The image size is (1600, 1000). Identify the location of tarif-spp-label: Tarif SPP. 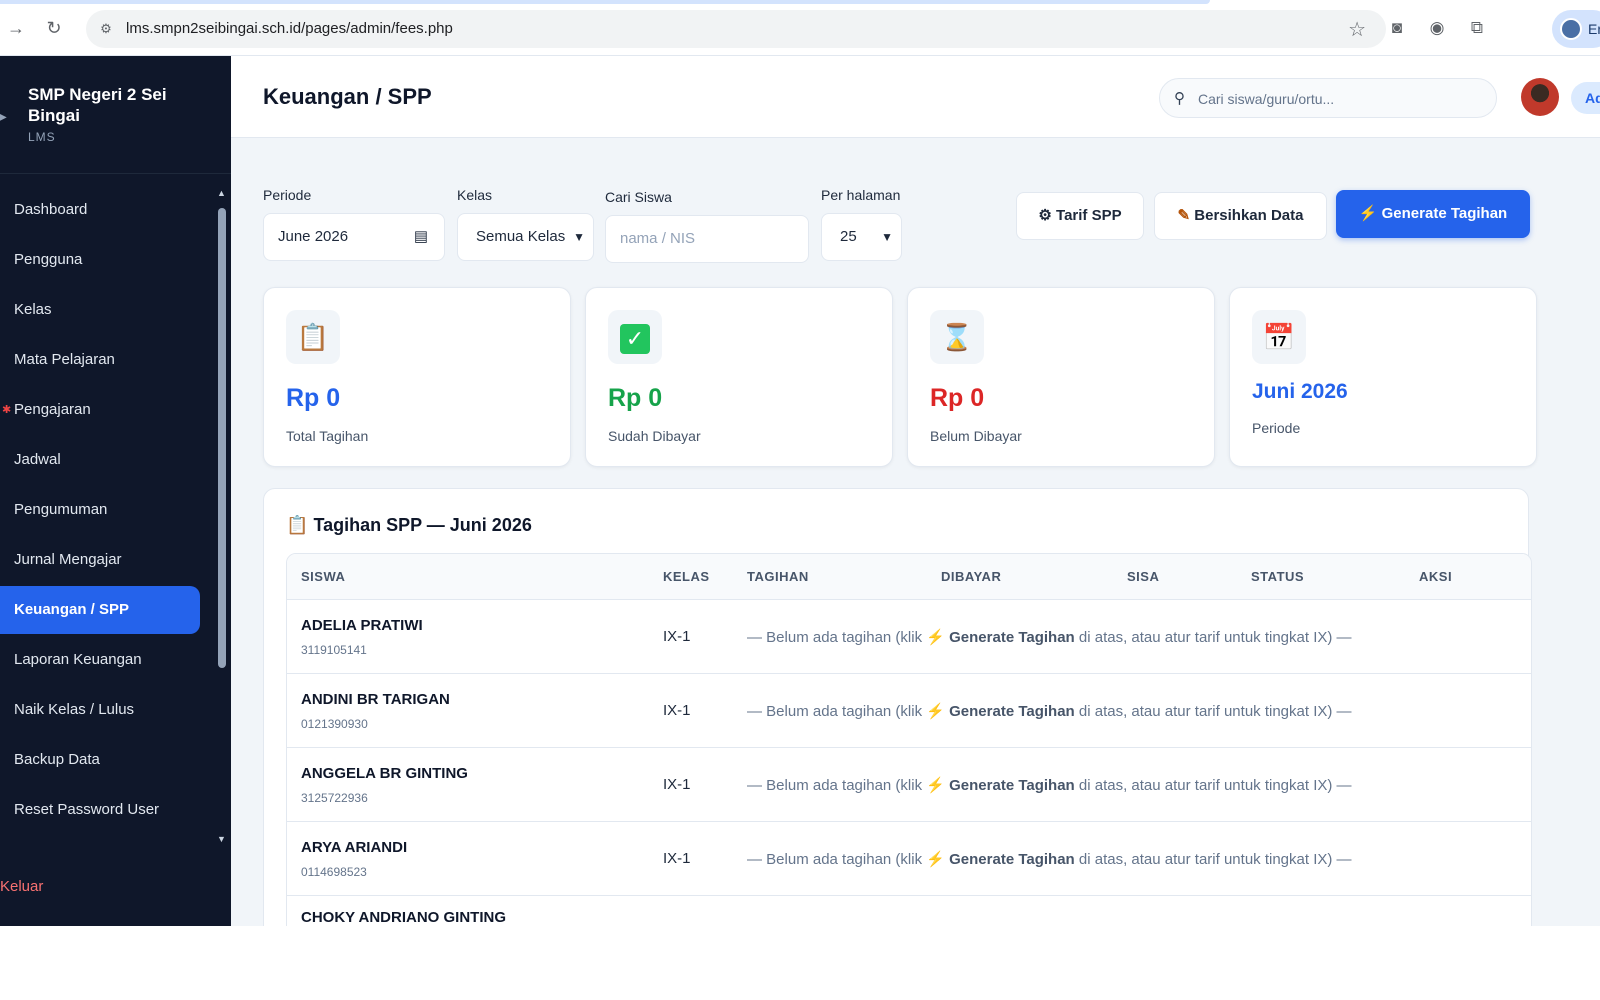
(1089, 215).